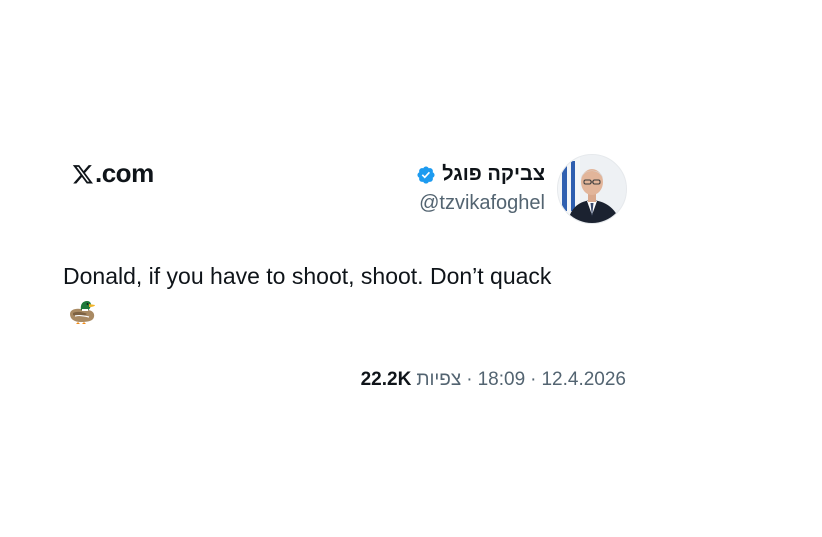 This screenshot has width=822, height=537. What do you see at coordinates (386, 379) in the screenshot?
I see `views-count: 22.2K` at bounding box center [386, 379].